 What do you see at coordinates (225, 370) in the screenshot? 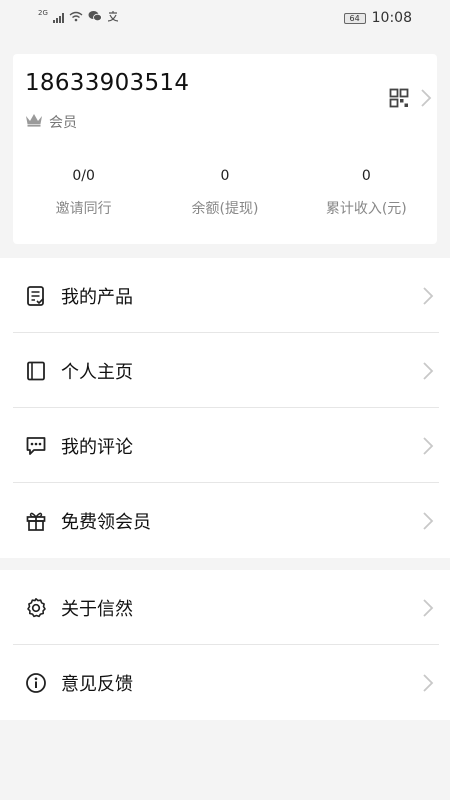
I see `menu-item-homepage: 个人主页` at bounding box center [225, 370].